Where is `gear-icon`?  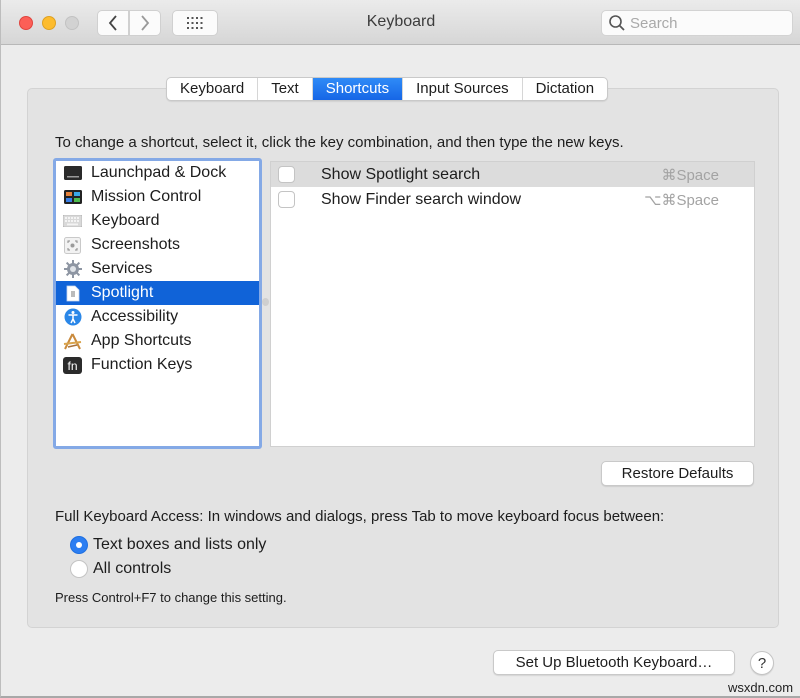 gear-icon is located at coordinates (72, 269).